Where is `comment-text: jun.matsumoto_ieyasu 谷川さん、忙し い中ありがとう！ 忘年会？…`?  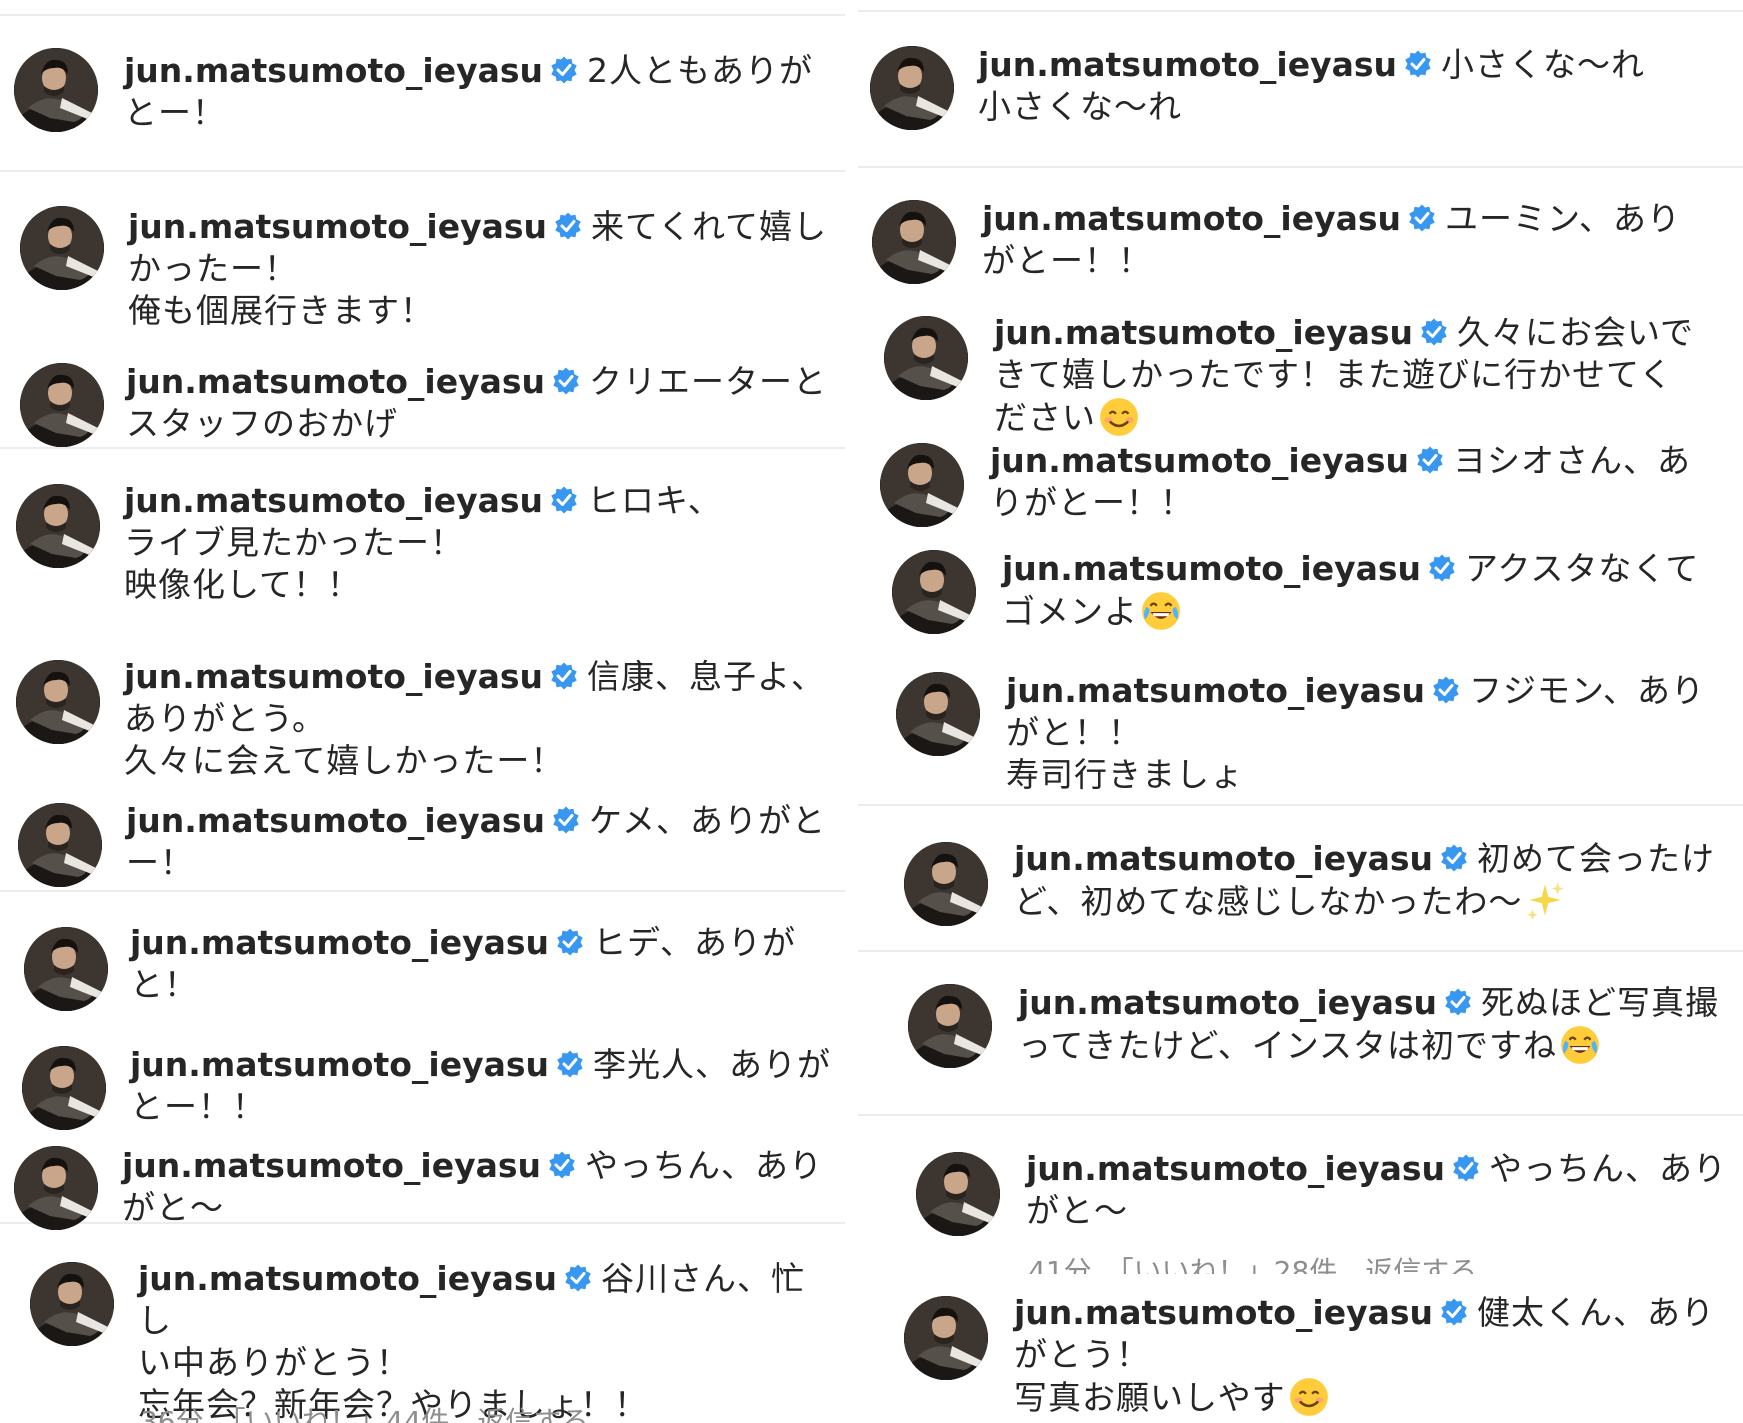
comment-text: jun.matsumoto_ieyasu 谷川さん、忙し い中ありがとう！ 忘年会？… is located at coordinates (485, 1340).